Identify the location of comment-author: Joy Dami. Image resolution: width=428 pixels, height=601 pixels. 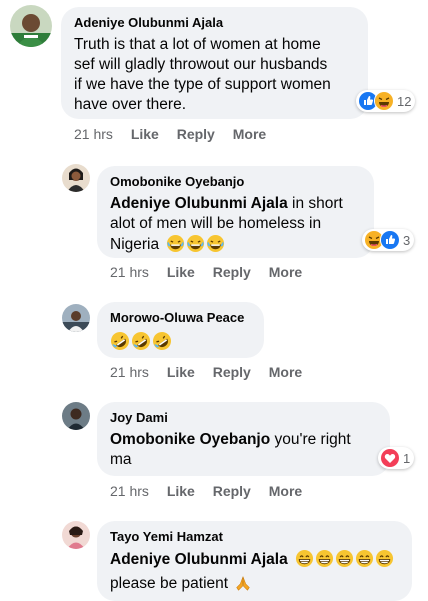
(139, 417).